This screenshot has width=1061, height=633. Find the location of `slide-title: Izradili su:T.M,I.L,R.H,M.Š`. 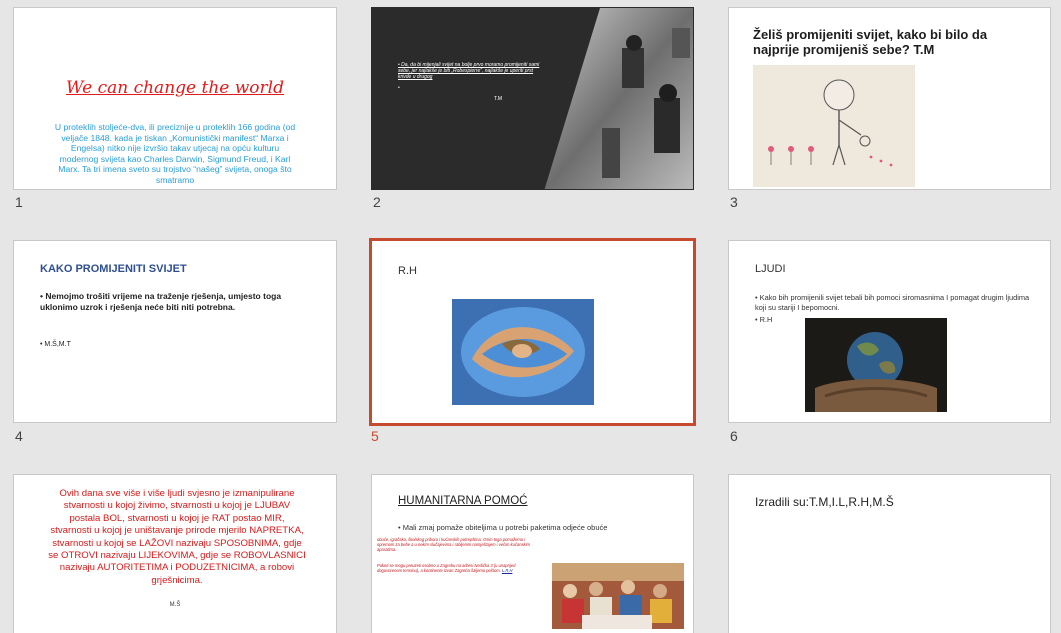

slide-title: Izradili su:T.M,I.L,R.H,M.Š is located at coordinates (824, 502).